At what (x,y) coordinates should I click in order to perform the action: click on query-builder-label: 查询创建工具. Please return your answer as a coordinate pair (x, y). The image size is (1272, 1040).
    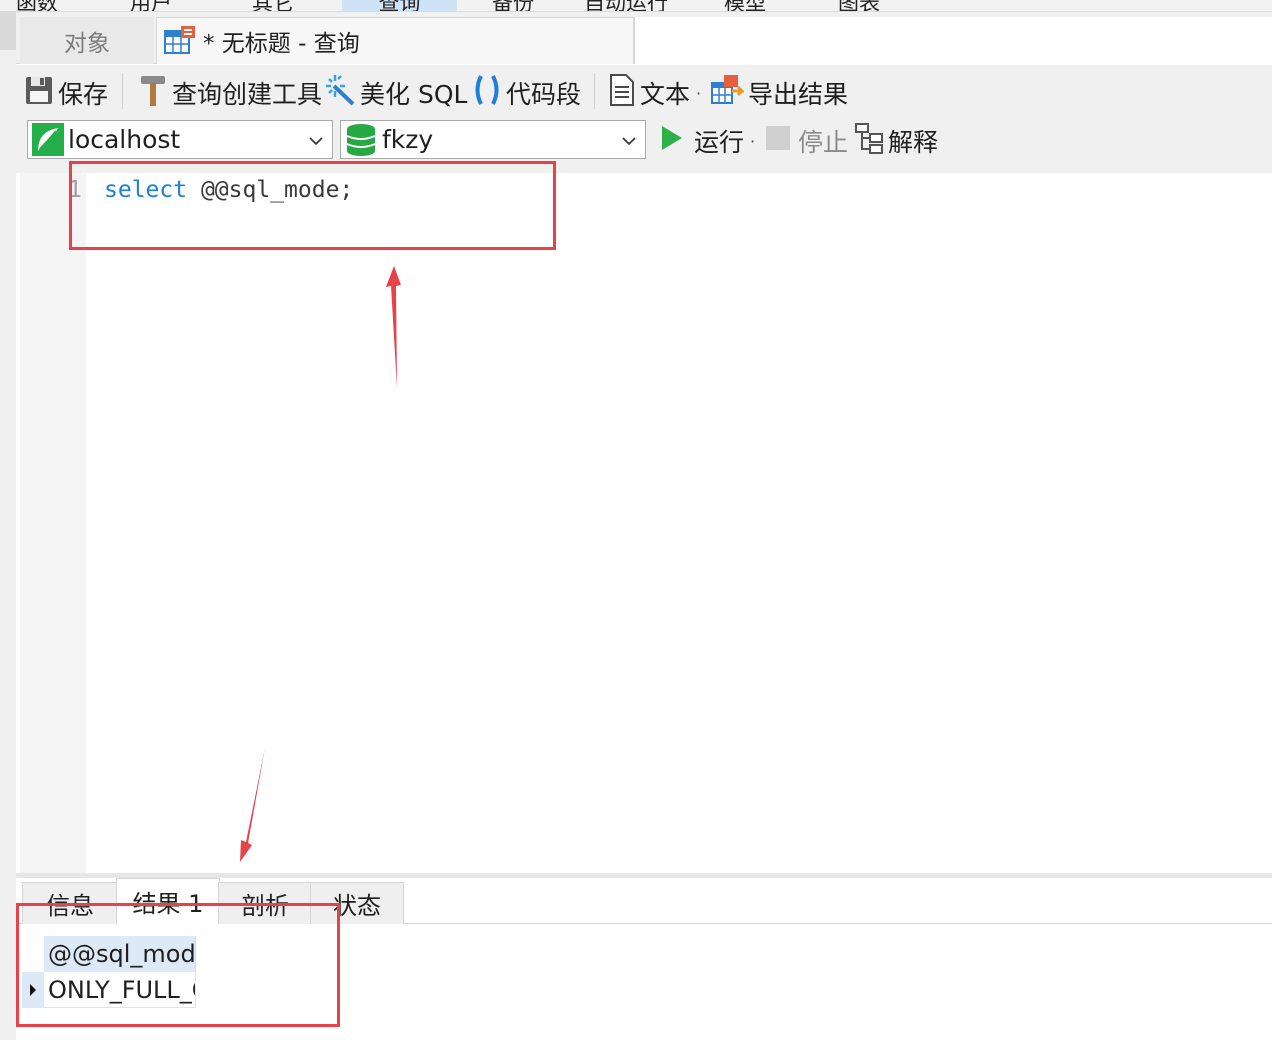
    Looking at the image, I should click on (247, 94).